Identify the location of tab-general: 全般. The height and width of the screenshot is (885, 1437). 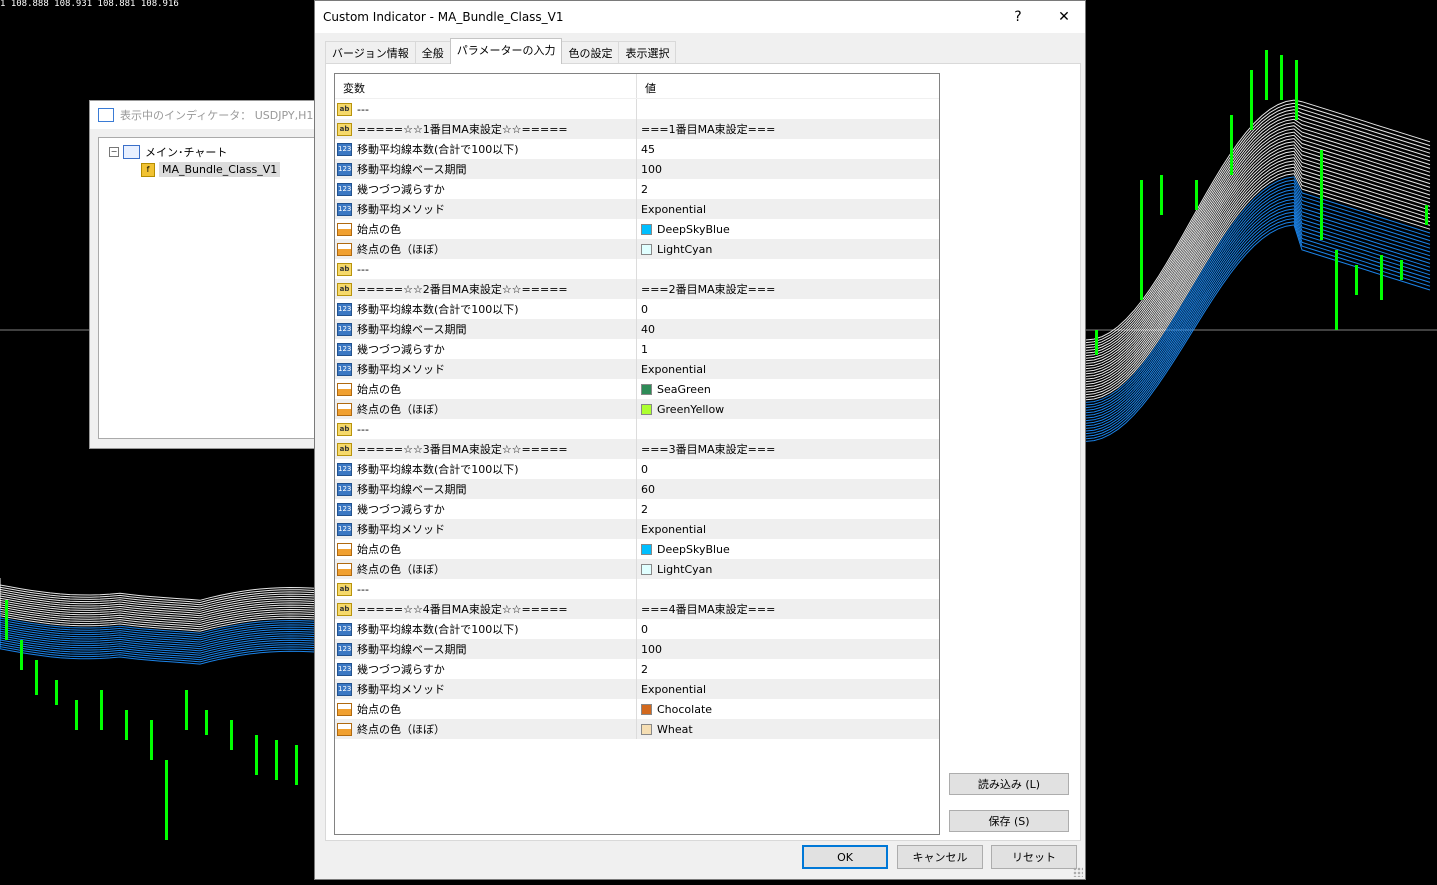
(432, 52).